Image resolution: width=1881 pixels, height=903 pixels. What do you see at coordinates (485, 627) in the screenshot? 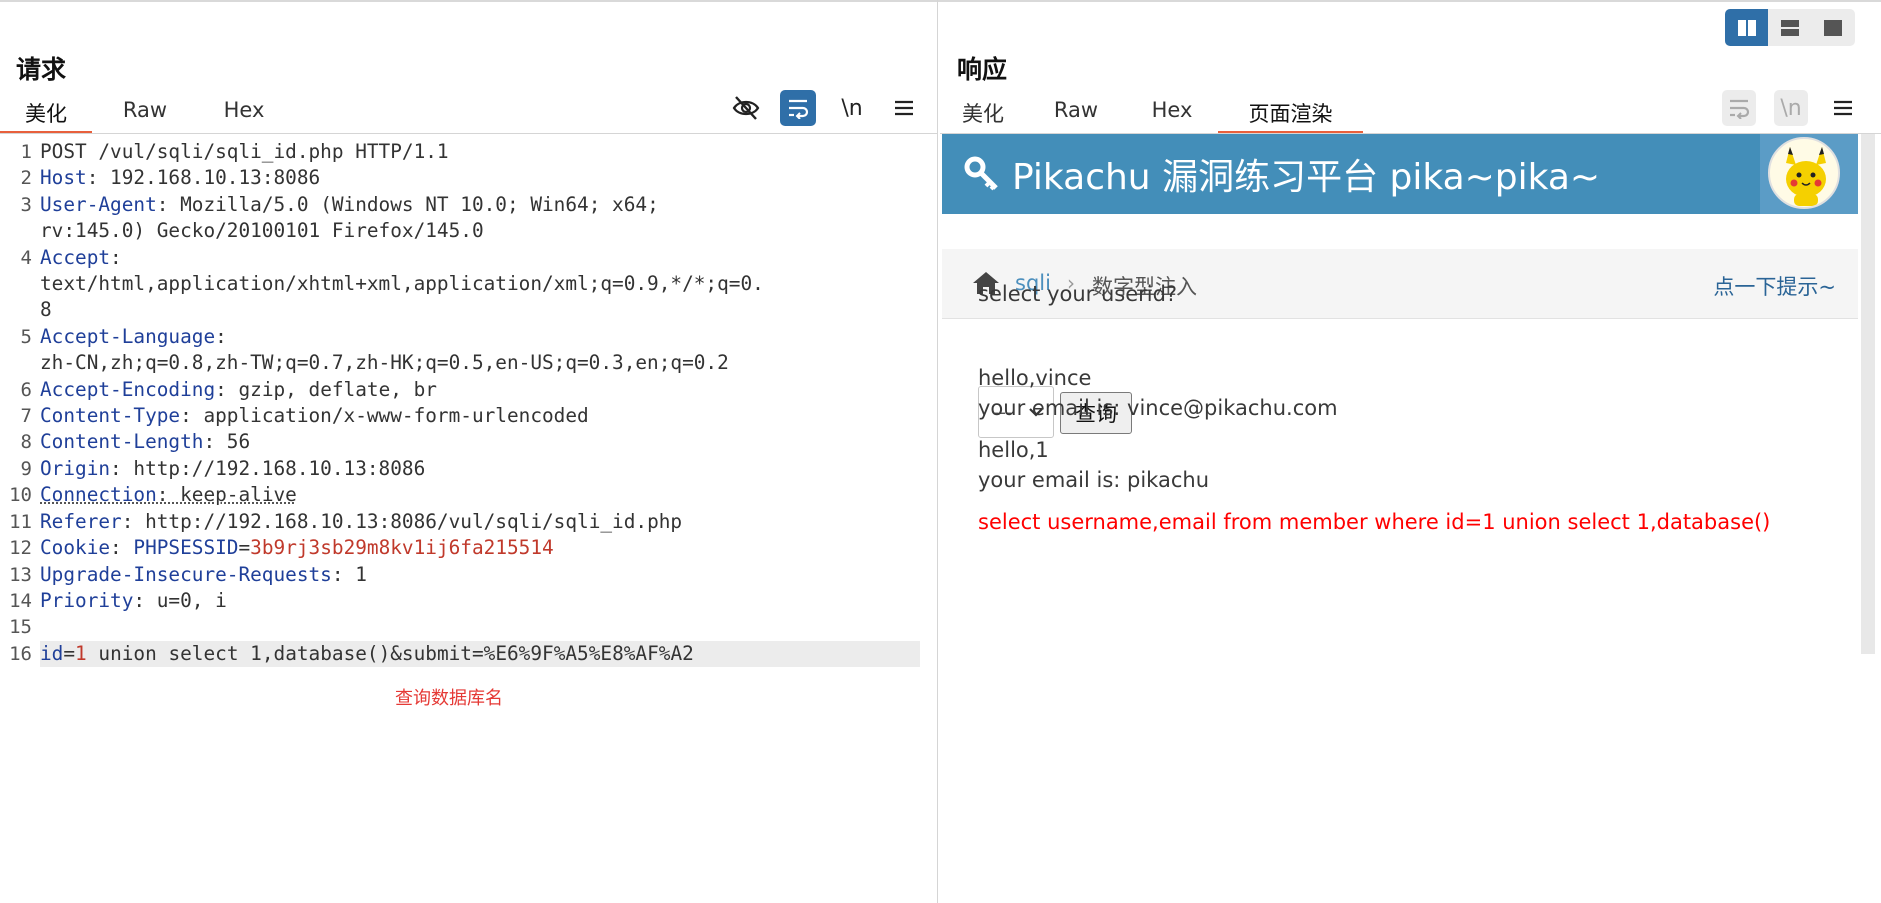
I see `line-content` at bounding box center [485, 627].